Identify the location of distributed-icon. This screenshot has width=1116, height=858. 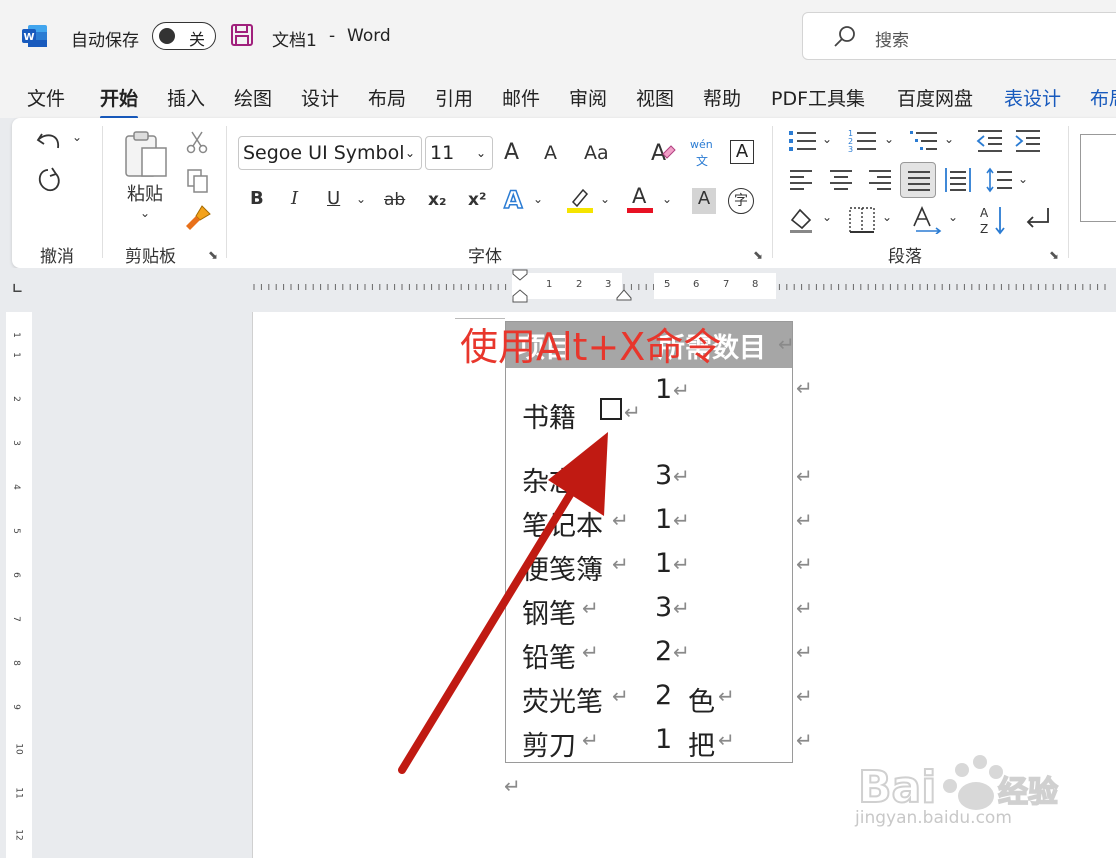
(958, 180).